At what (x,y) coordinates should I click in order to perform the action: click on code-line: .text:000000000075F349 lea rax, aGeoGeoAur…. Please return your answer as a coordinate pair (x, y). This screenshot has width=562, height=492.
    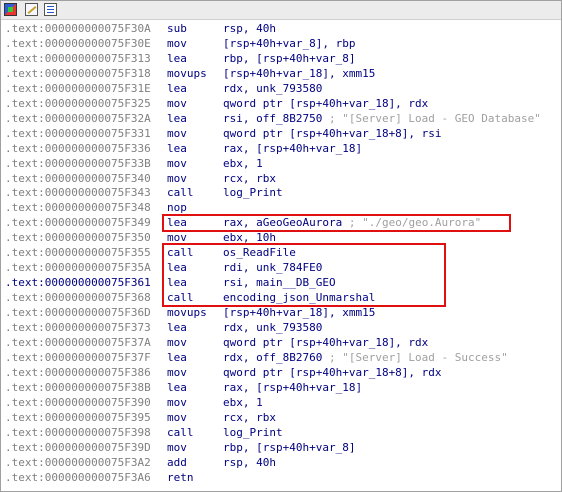
    Looking at the image, I should click on (281, 222).